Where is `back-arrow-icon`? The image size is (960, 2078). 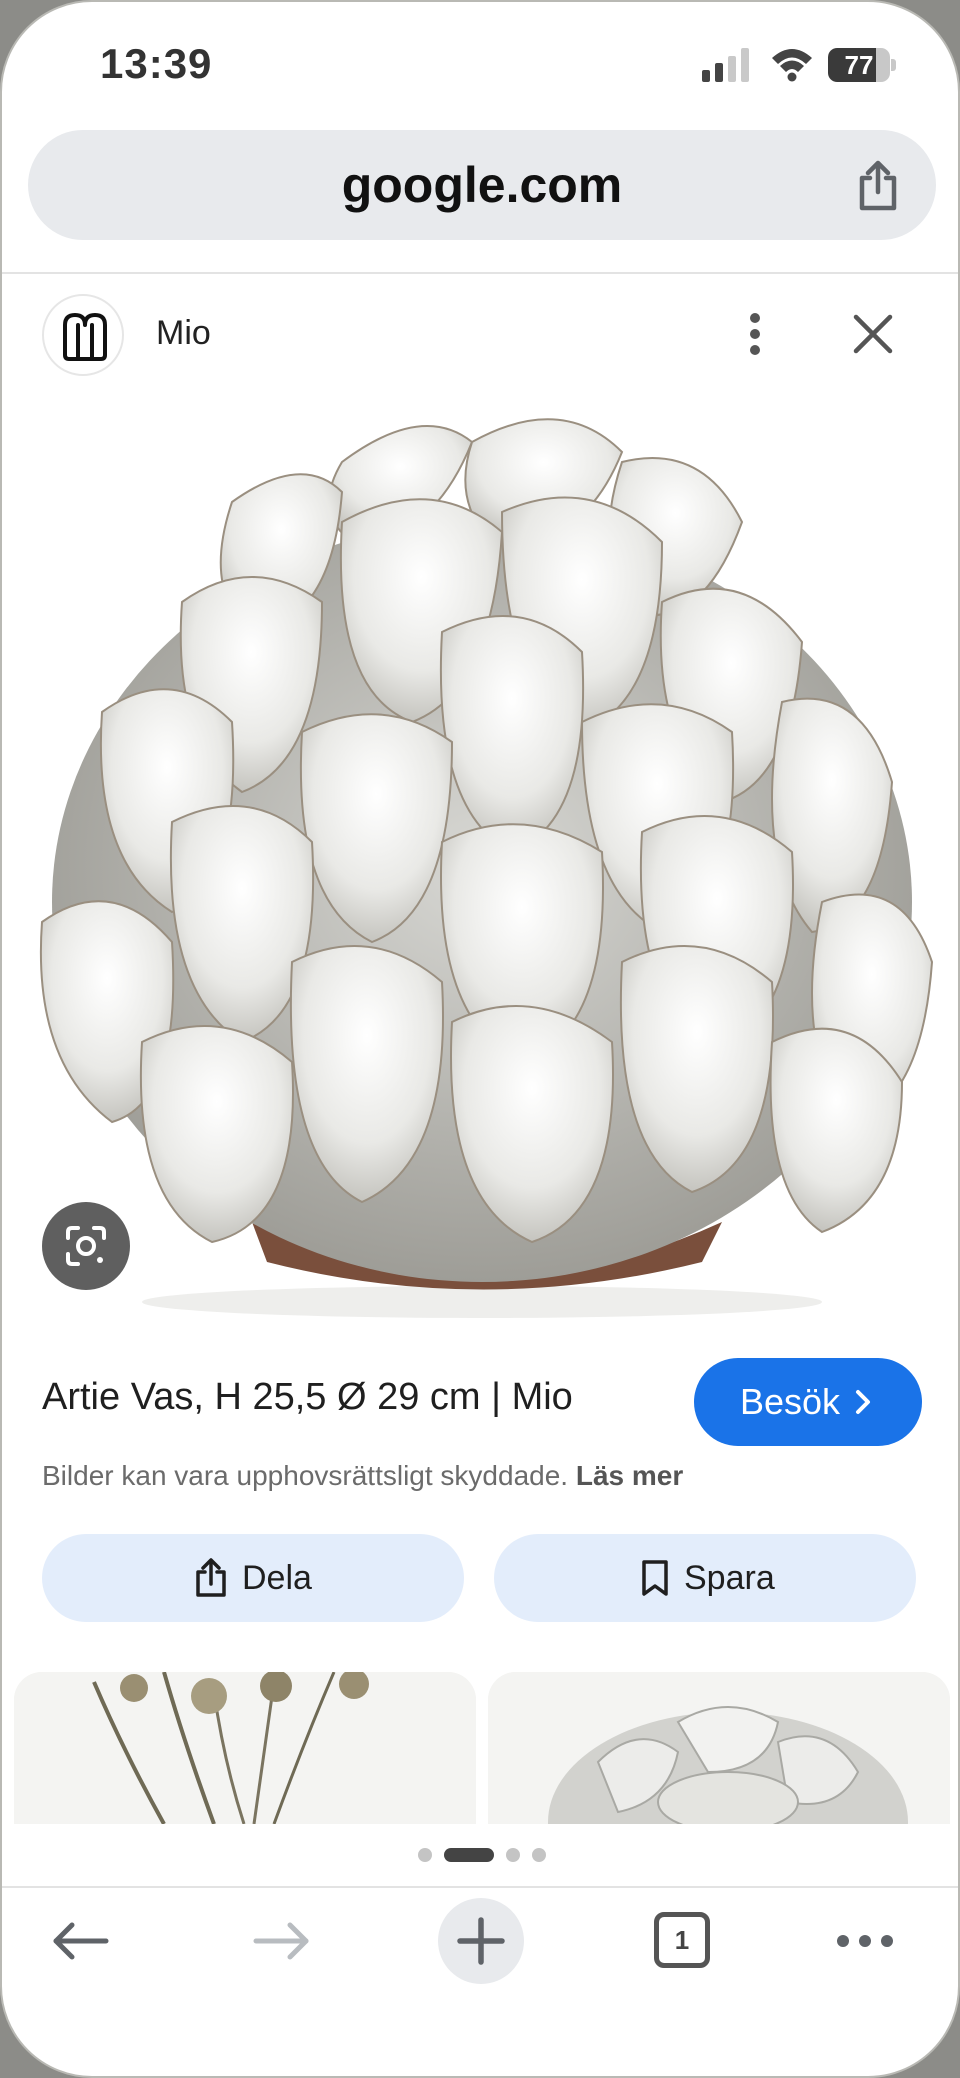
back-arrow-icon is located at coordinates (81, 1941).